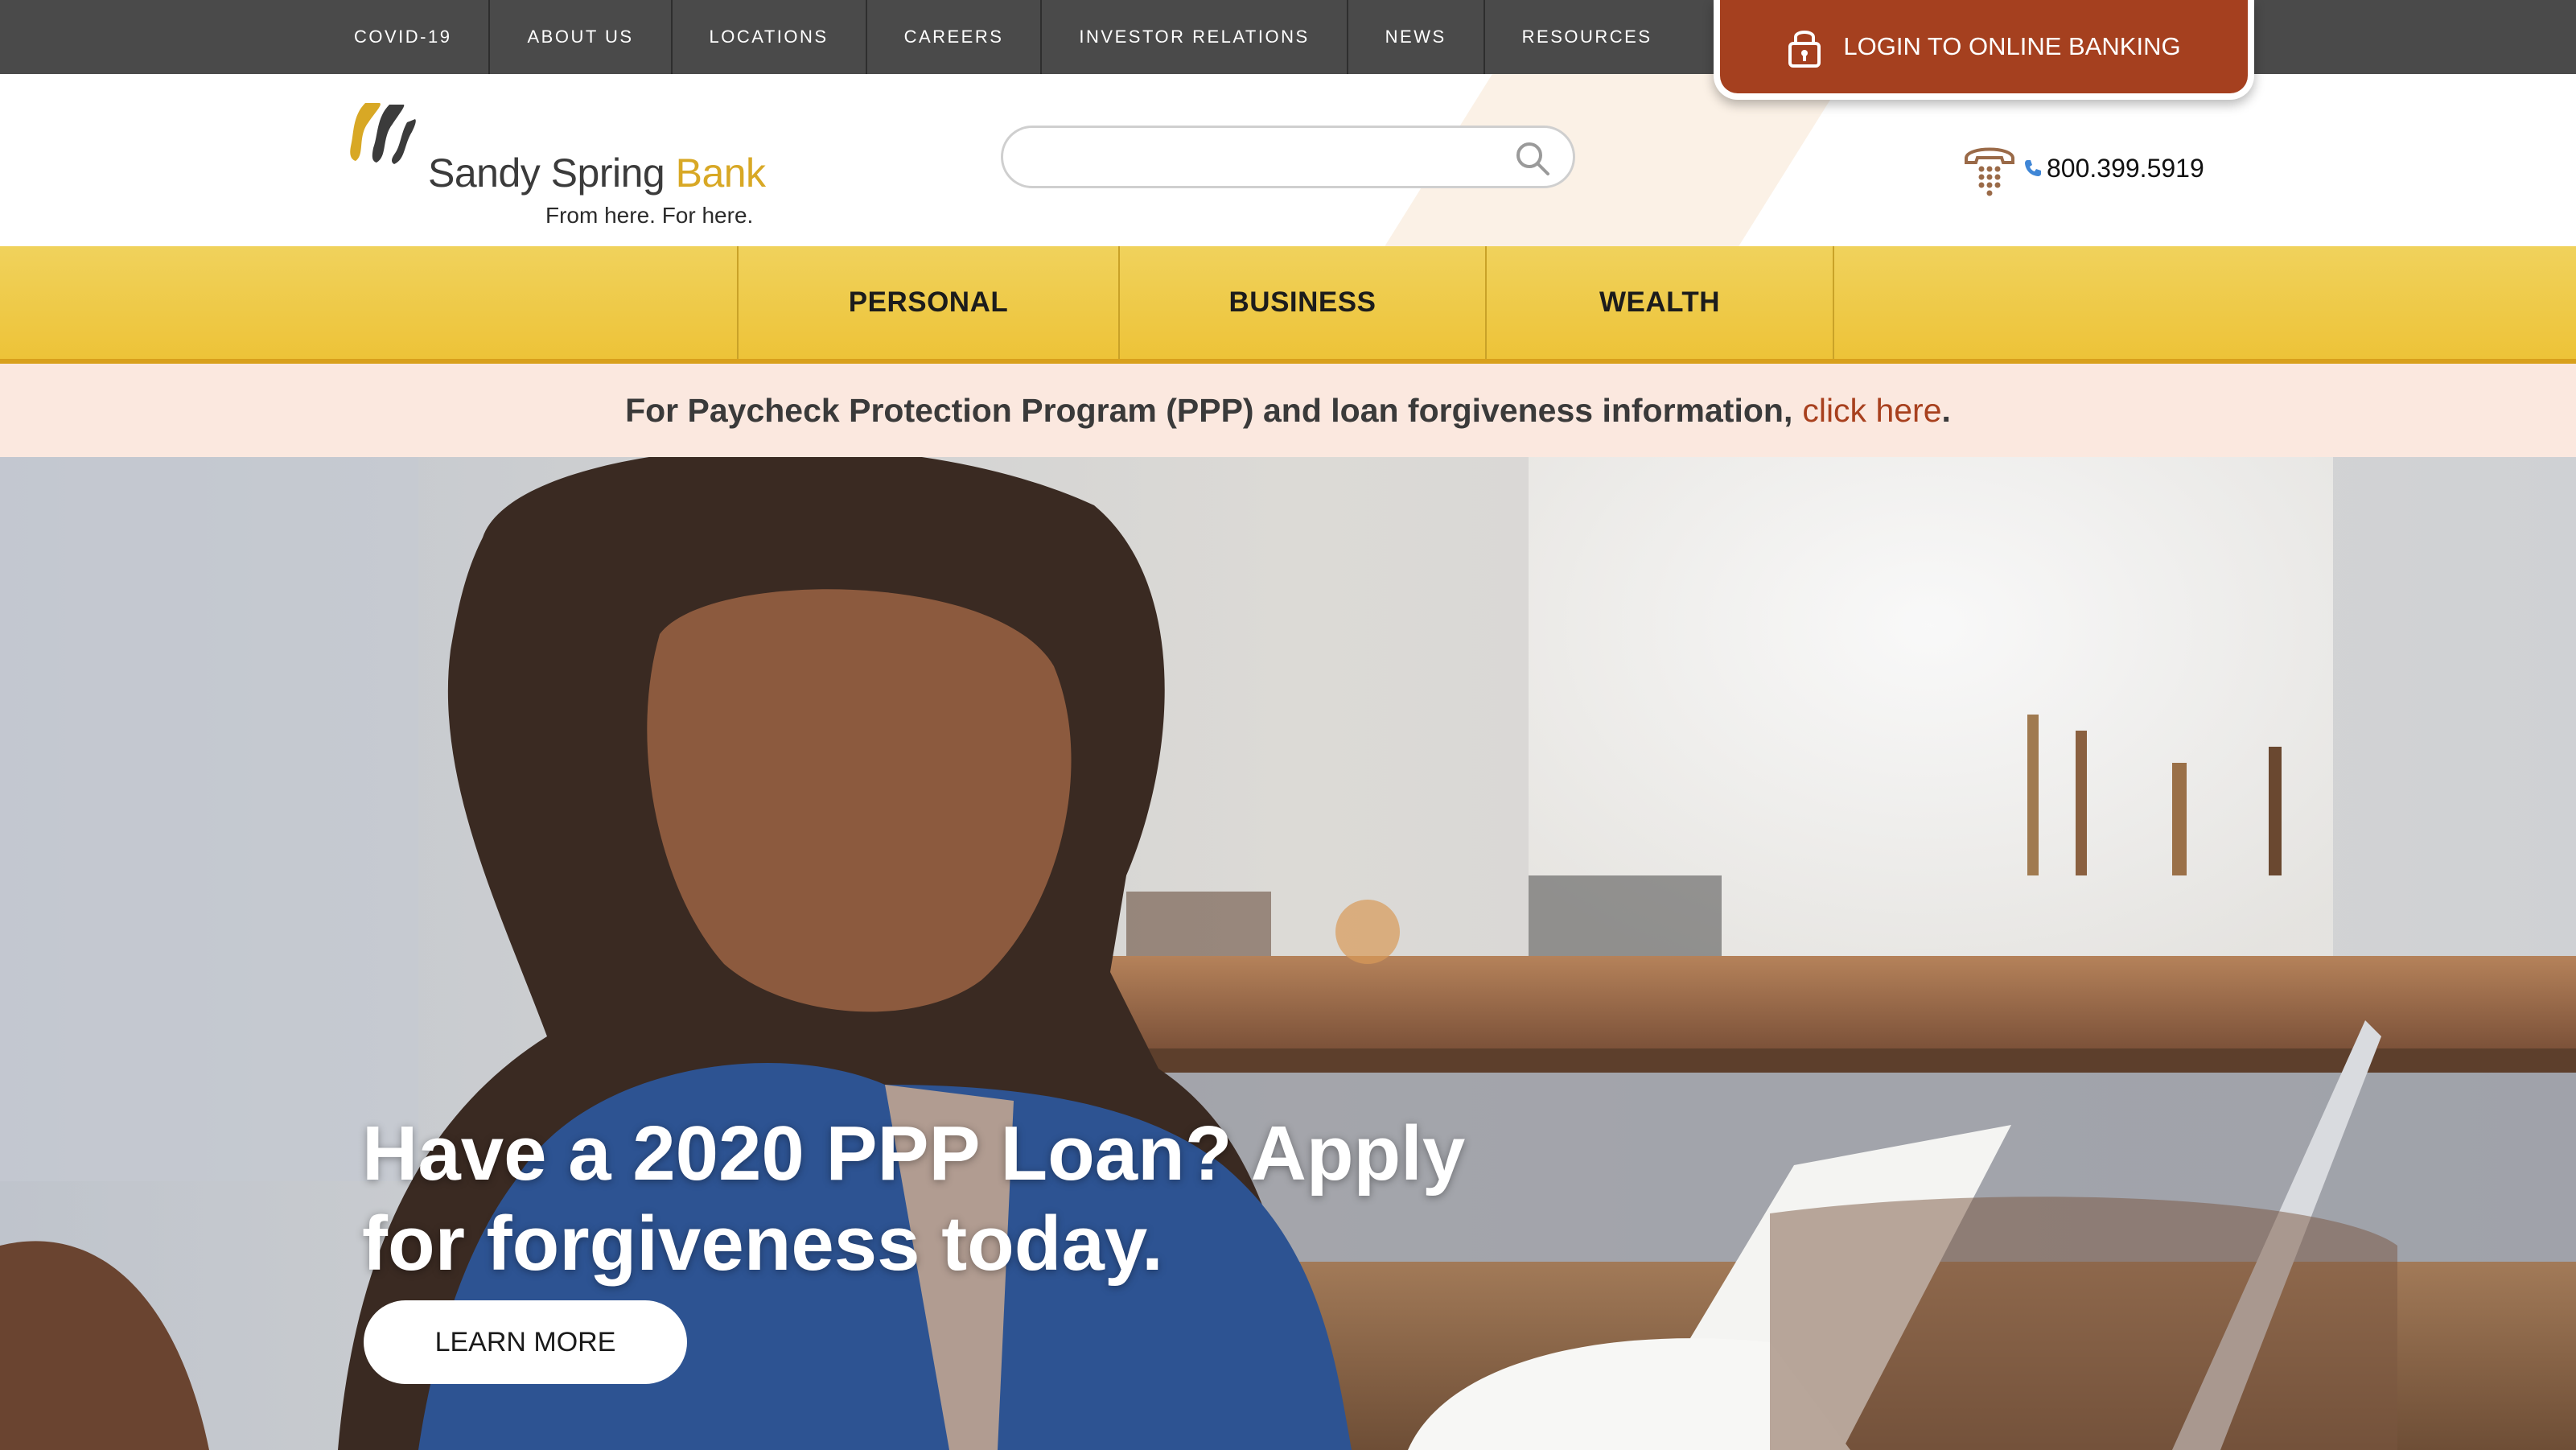 This screenshot has width=2576, height=1450. What do you see at coordinates (2125, 168) in the screenshot?
I see `phone-number: 800.399.5919` at bounding box center [2125, 168].